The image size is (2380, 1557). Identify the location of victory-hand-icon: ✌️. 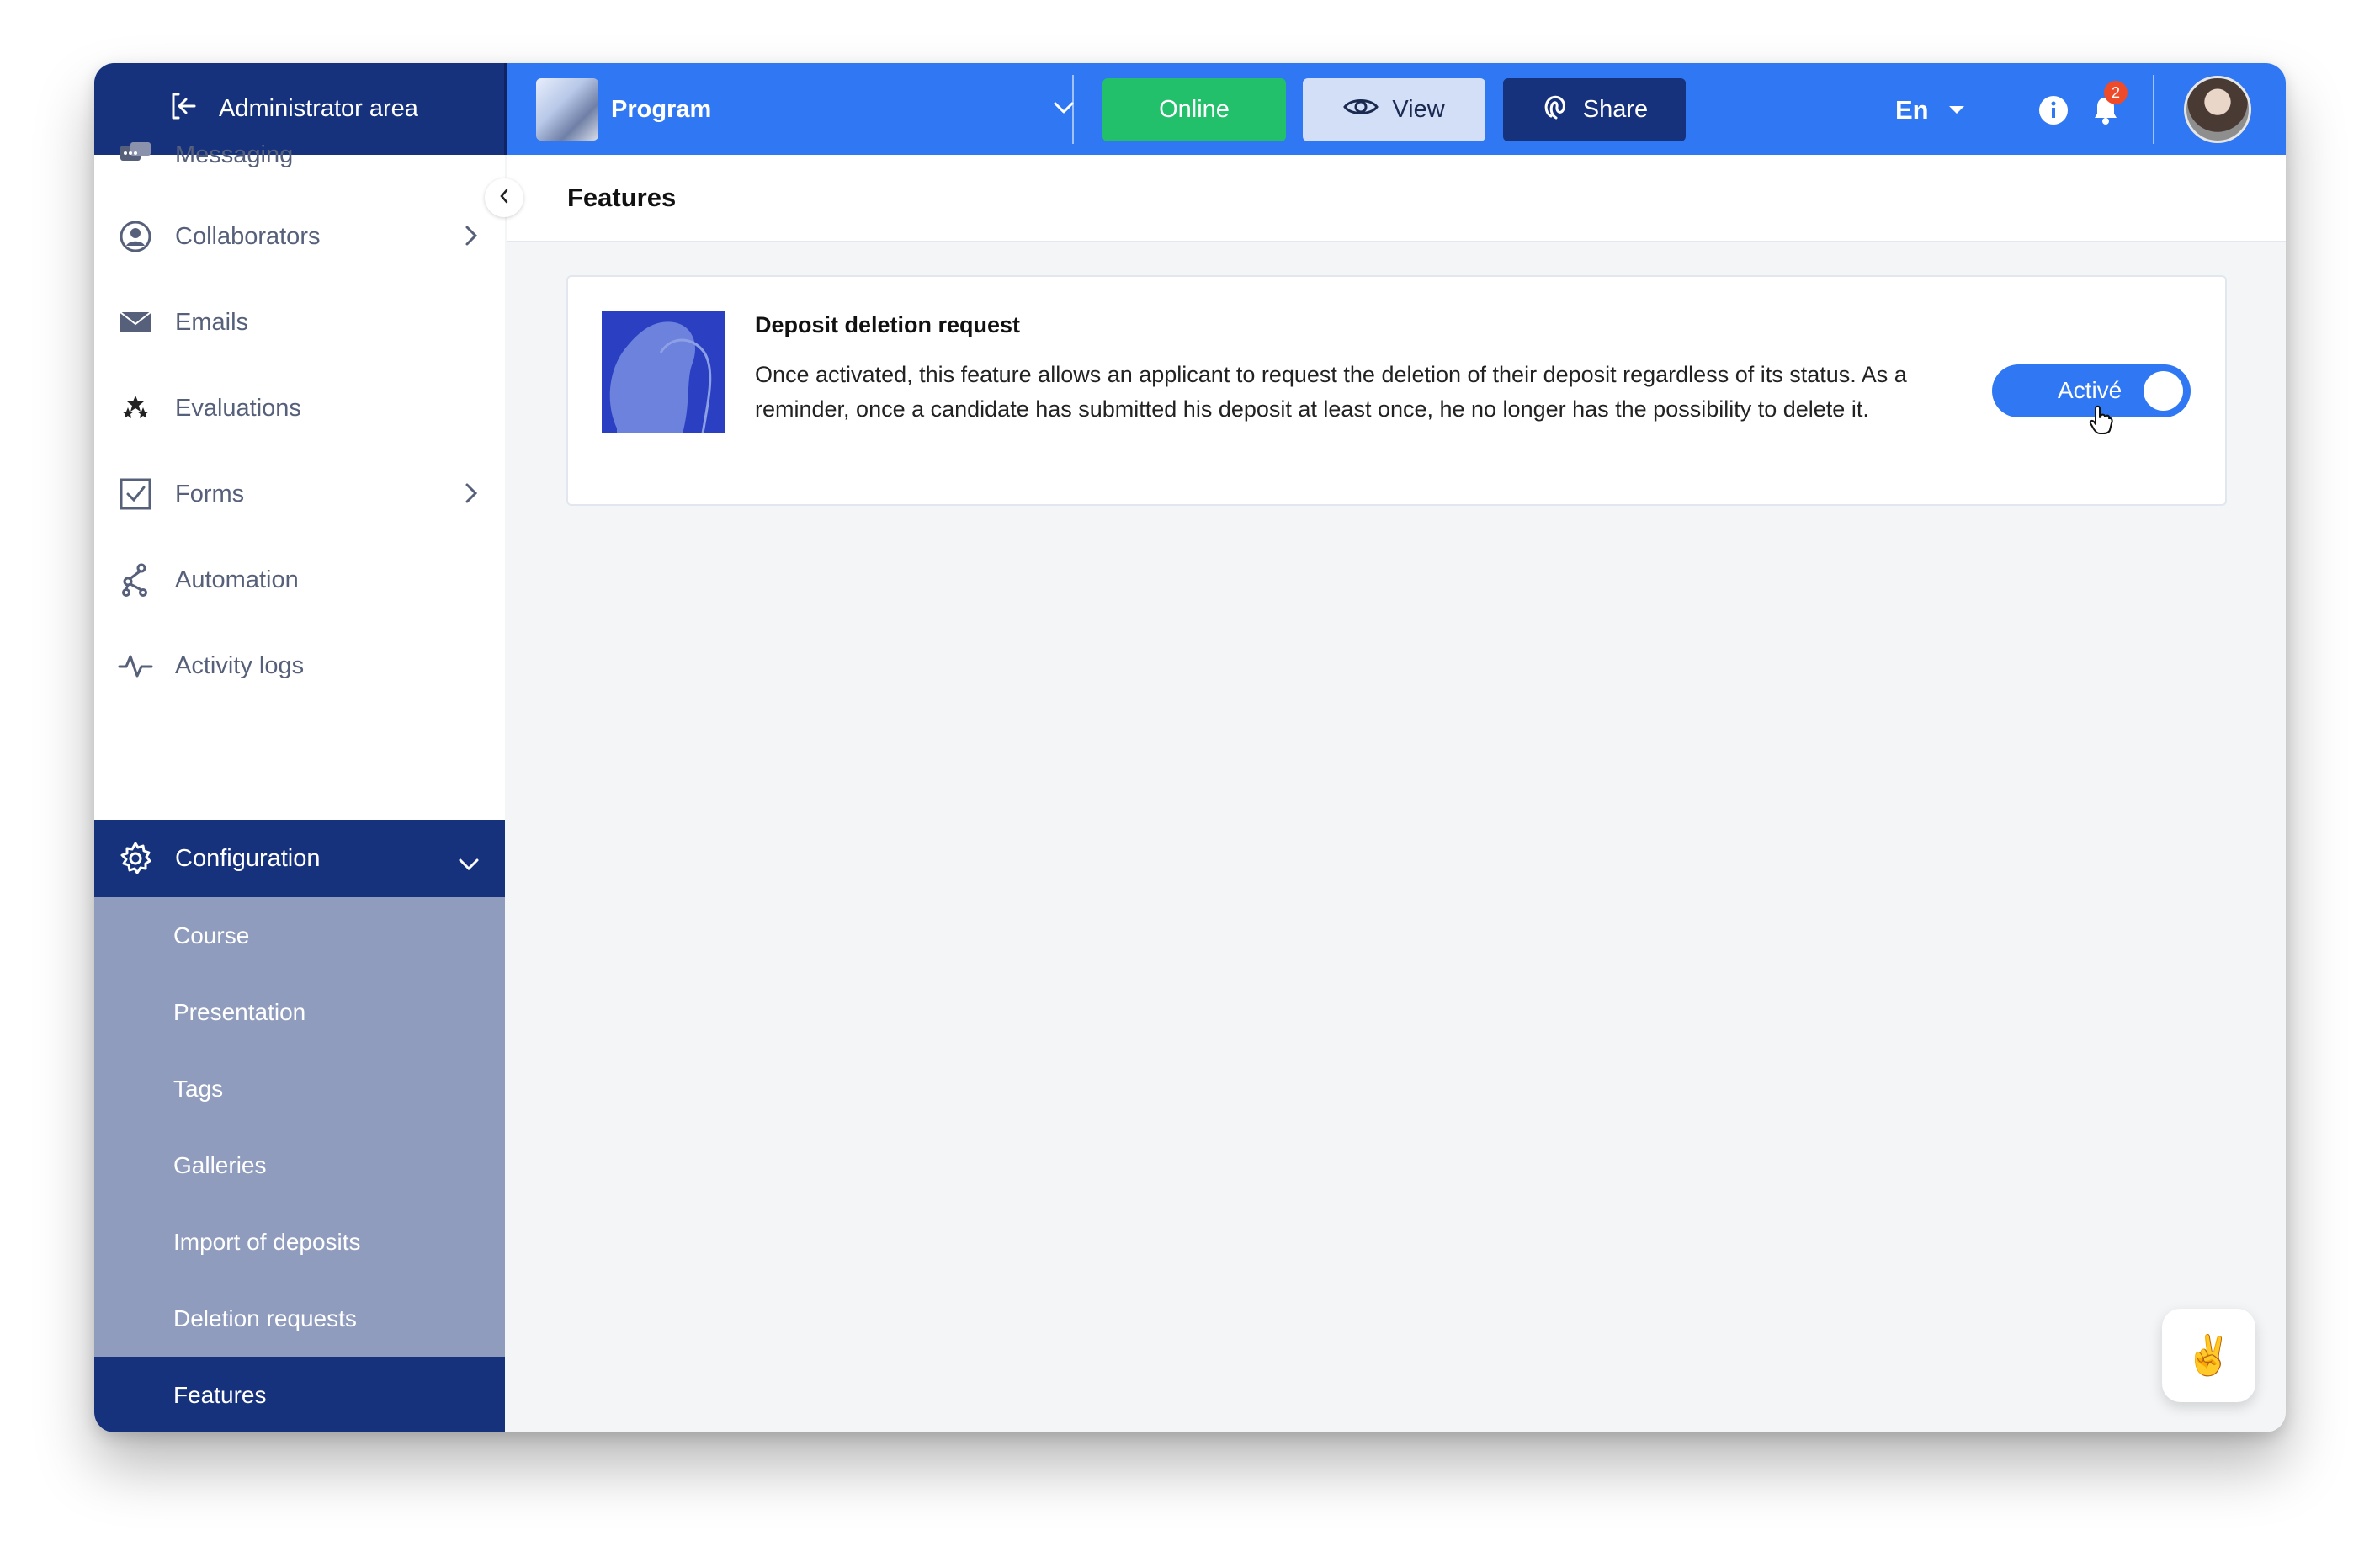
(2209, 1355).